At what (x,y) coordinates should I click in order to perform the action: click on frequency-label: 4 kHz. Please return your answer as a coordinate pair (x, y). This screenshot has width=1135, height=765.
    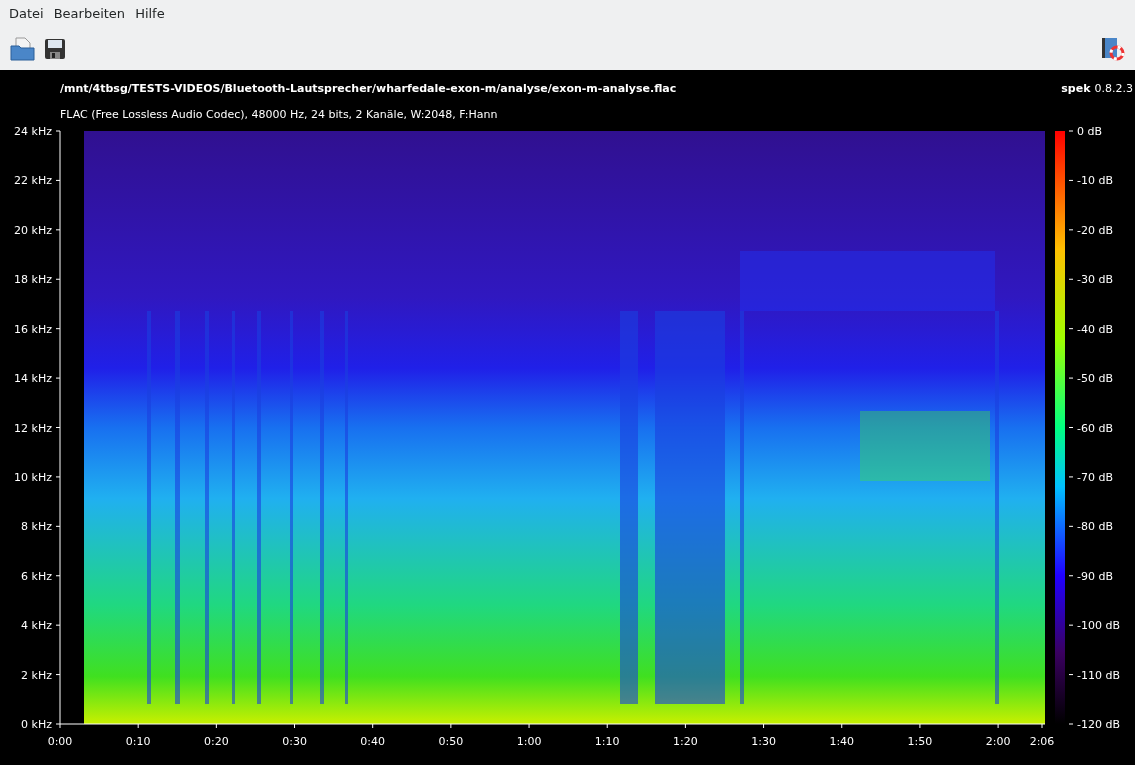
    Looking at the image, I should click on (36, 626).